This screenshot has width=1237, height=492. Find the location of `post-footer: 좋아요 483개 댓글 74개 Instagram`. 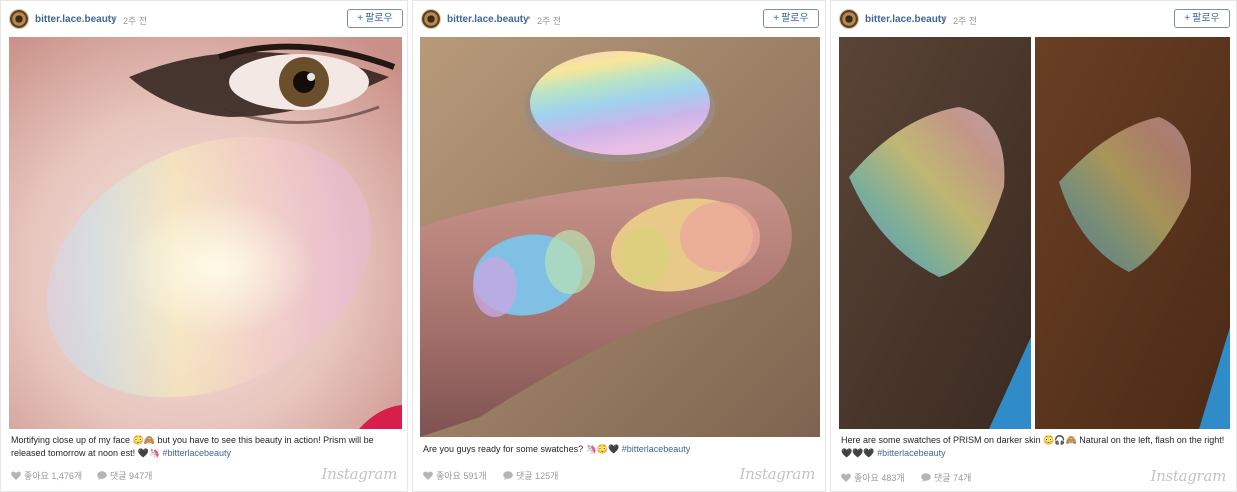

post-footer: 좋아요 483개 댓글 74개 Instagram is located at coordinates (1034, 476).